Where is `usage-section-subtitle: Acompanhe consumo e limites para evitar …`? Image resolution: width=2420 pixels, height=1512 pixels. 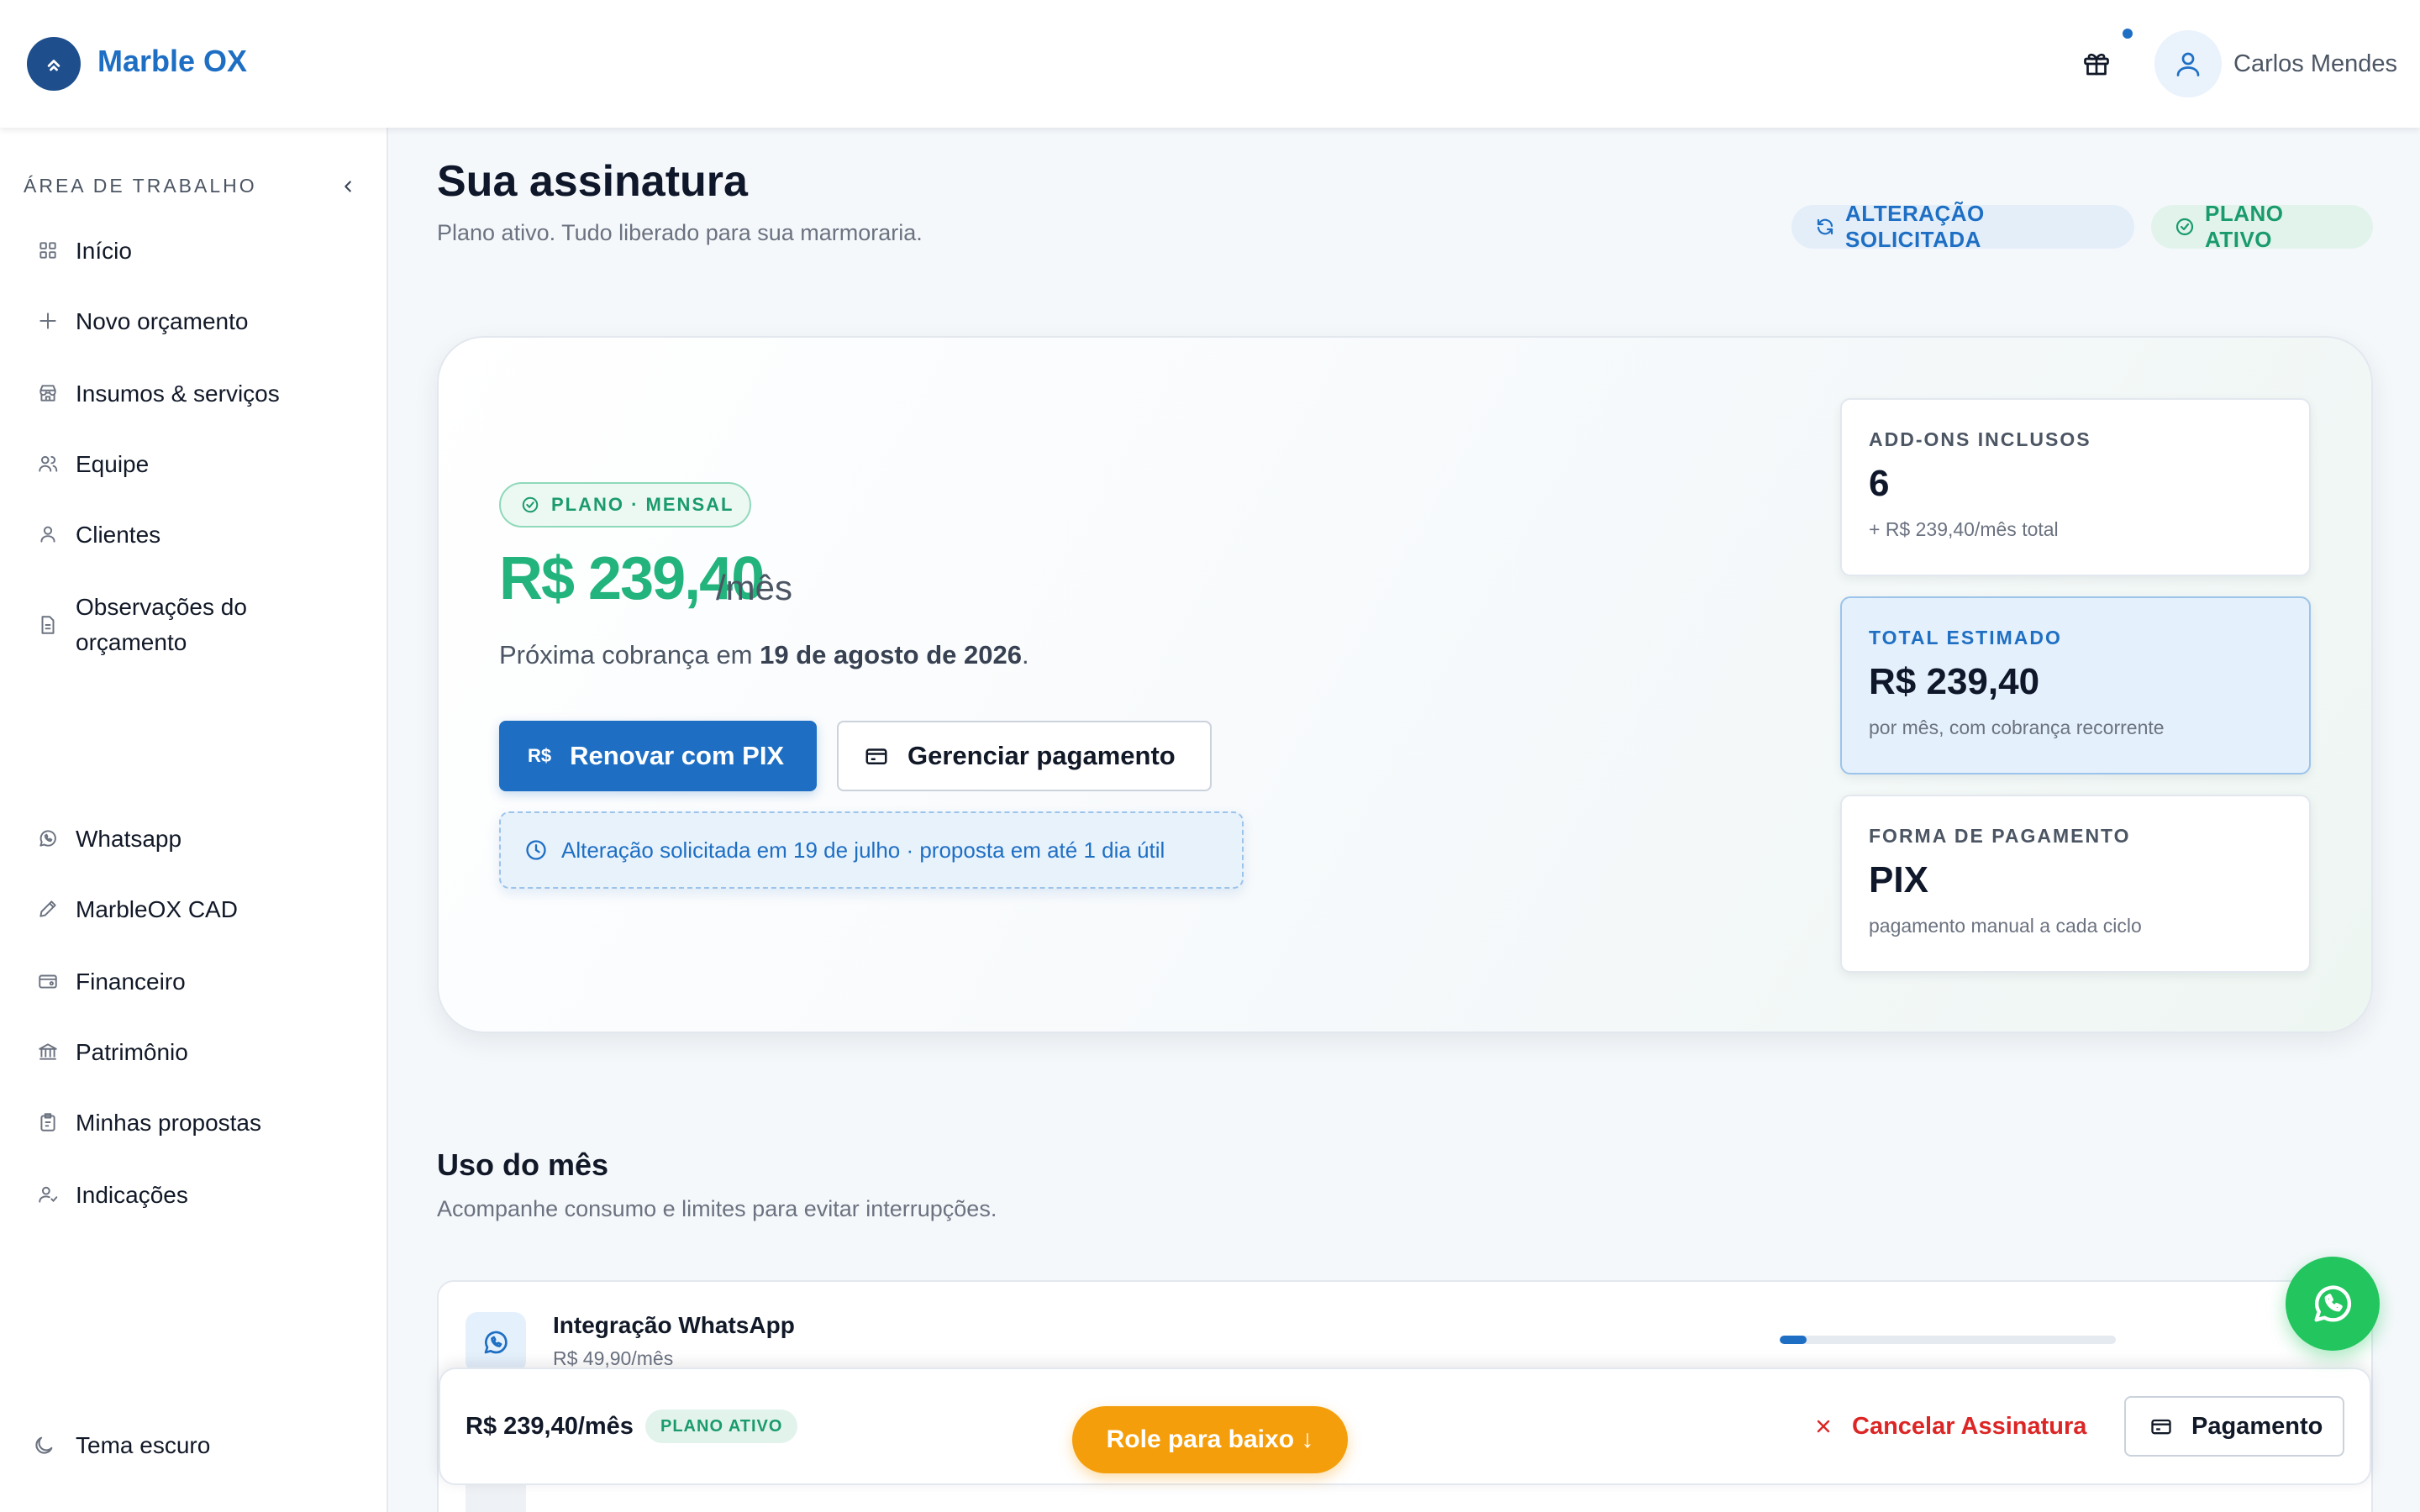 usage-section-subtitle: Acompanhe consumo e limites para evitar … is located at coordinates (717, 1208).